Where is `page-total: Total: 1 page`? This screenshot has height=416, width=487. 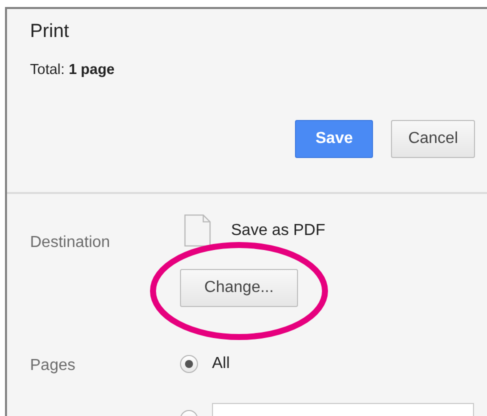
page-total: Total: 1 page is located at coordinates (73, 70).